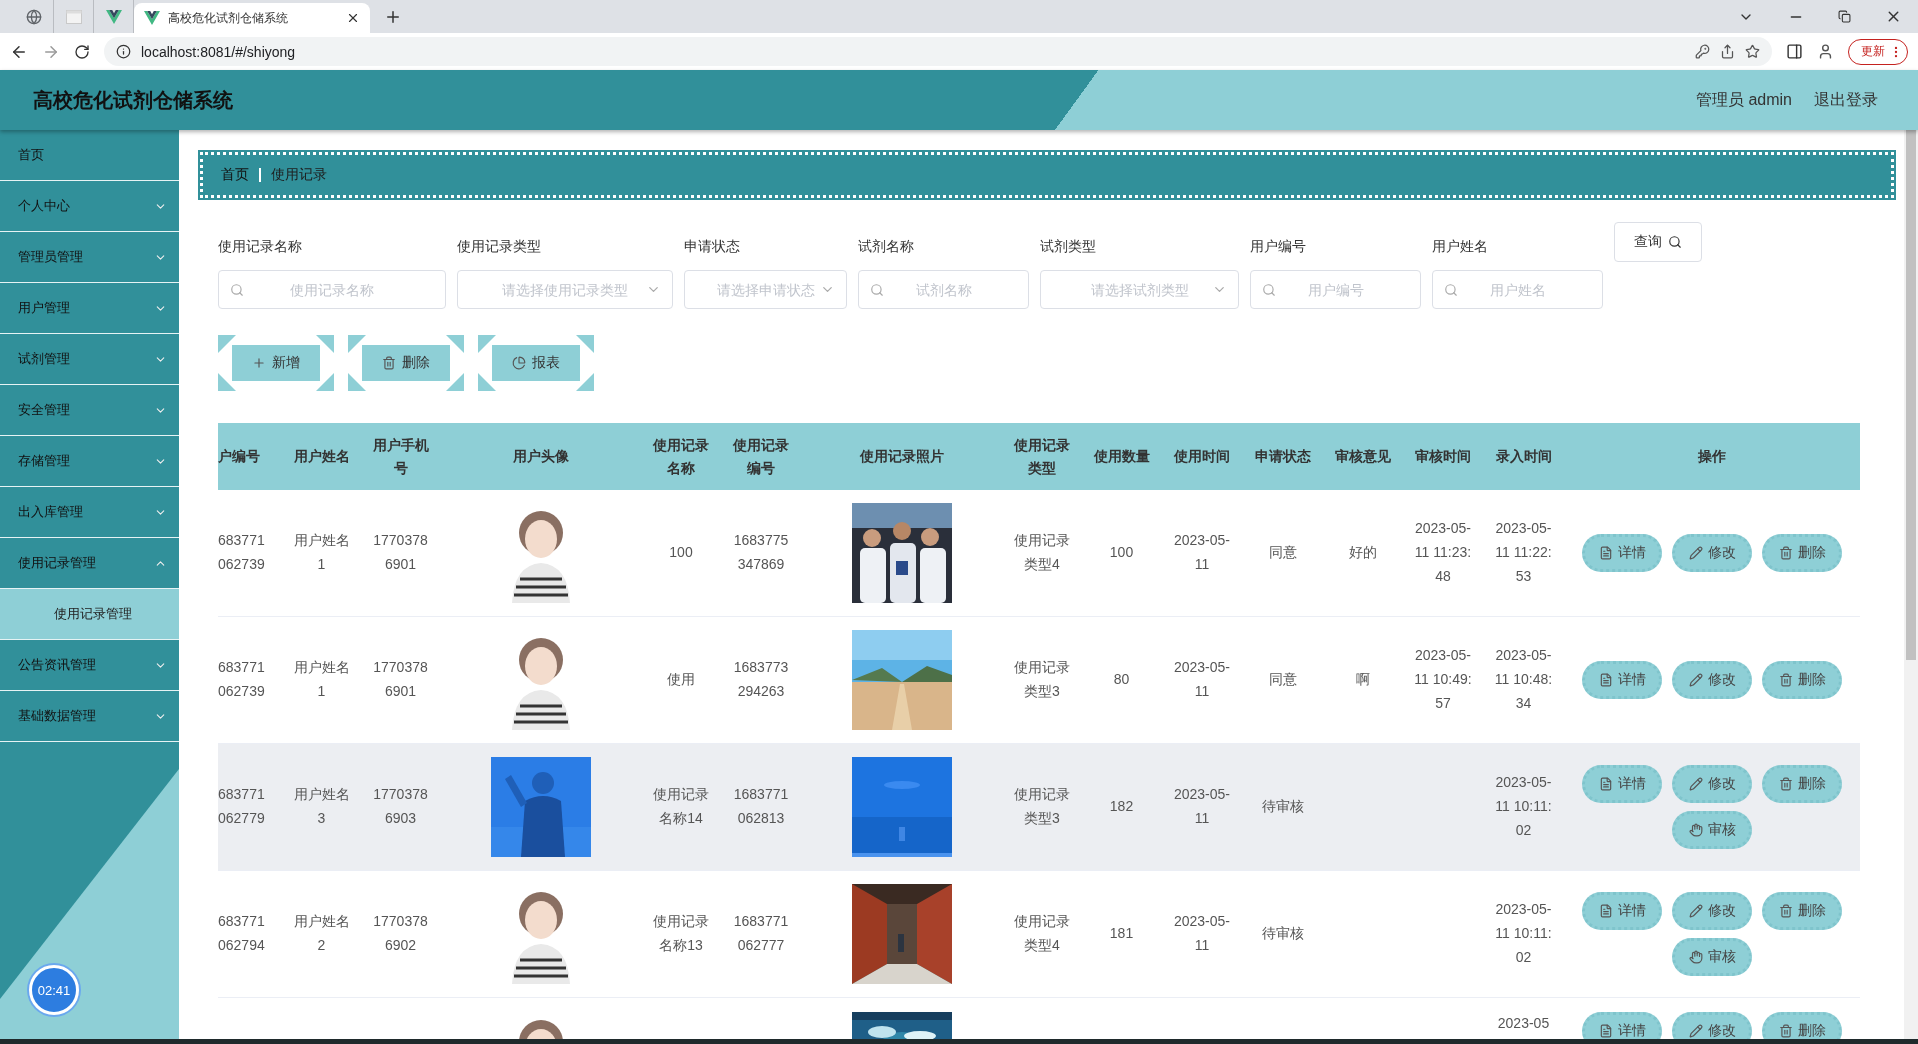 The height and width of the screenshot is (1044, 1918). What do you see at coordinates (1517, 289) in the screenshot?
I see `search-field: 用户姓名` at bounding box center [1517, 289].